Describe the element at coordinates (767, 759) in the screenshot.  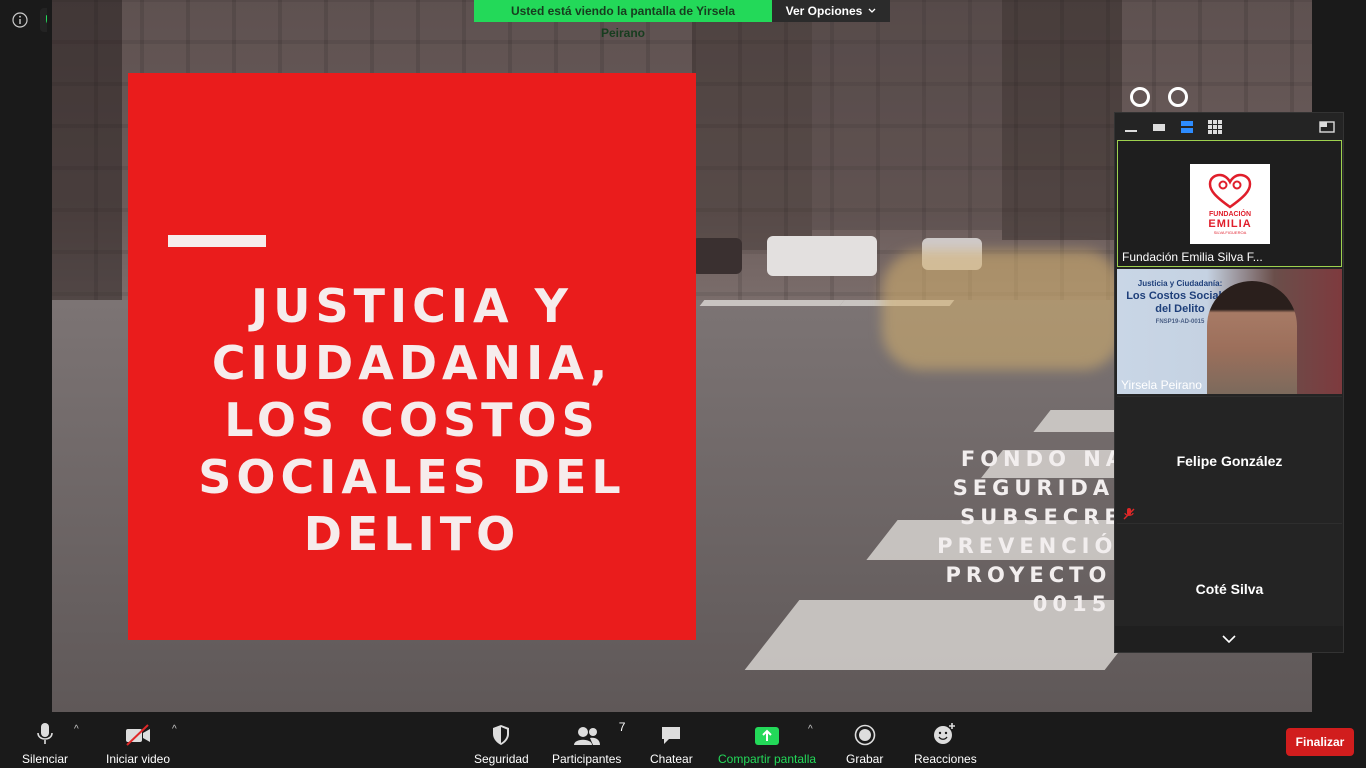
I see `share-screen-label: Compartir pantalla` at that location.